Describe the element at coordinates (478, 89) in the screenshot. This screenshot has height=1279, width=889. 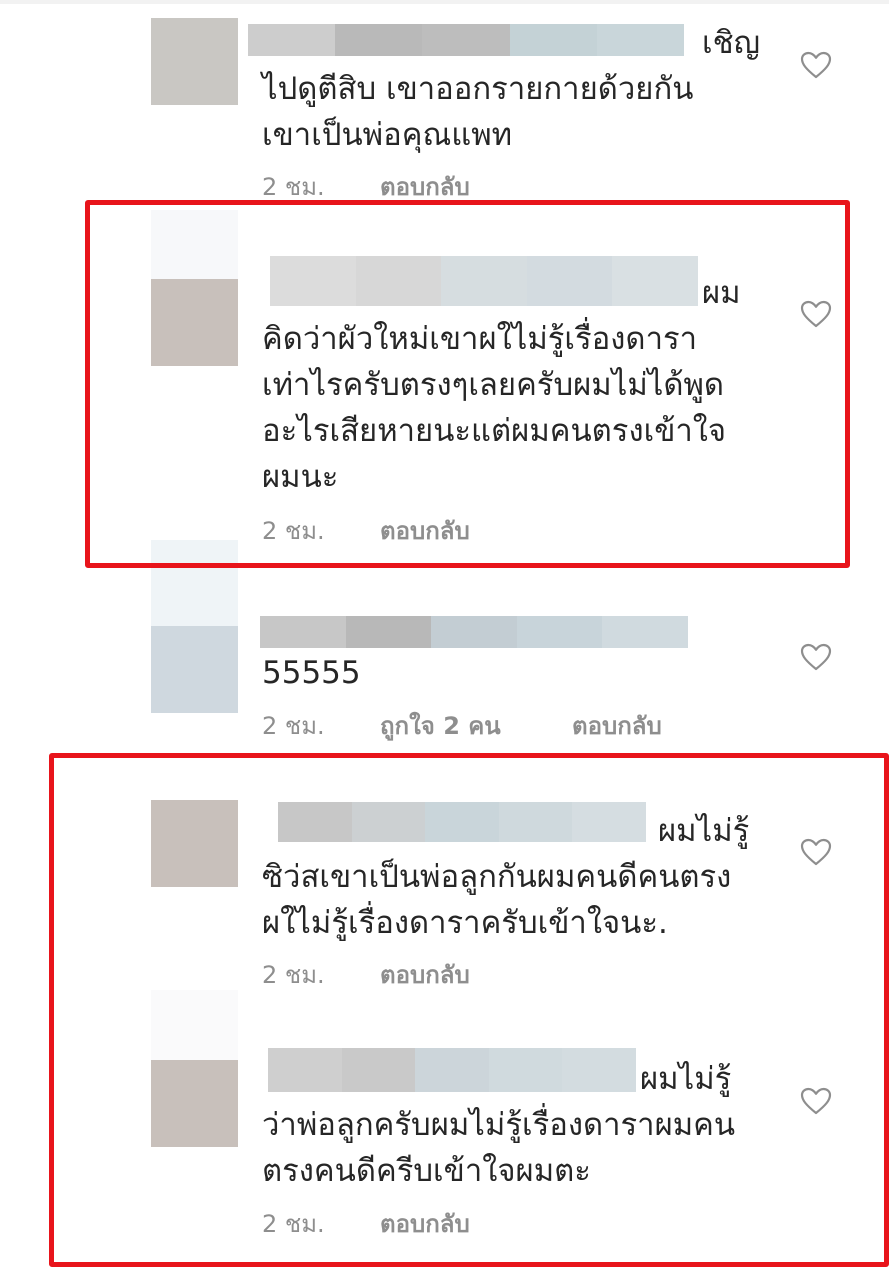
I see `comment-text-line: ไปดูตีสิบ เขาออกรายกายด้วยกัน` at that location.